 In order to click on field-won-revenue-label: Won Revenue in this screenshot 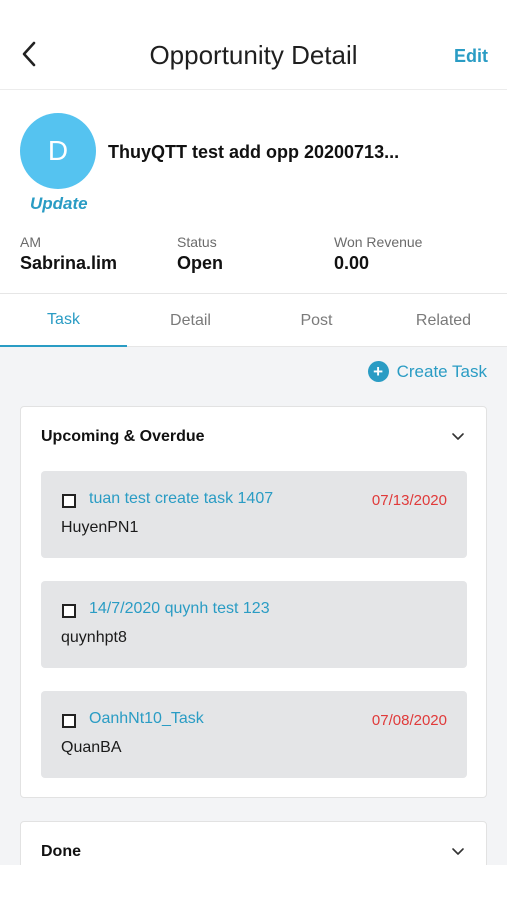, I will do `click(378, 242)`.